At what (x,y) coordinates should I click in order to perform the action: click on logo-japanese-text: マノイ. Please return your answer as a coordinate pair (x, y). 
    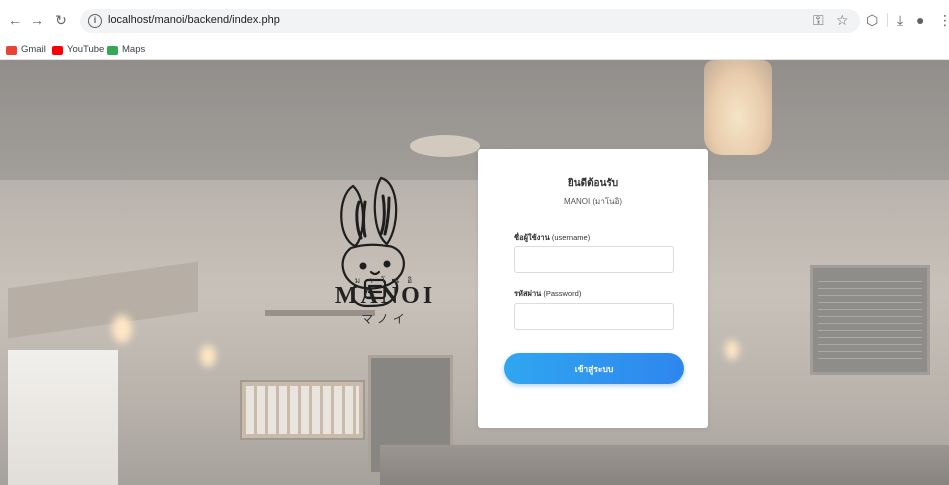
    Looking at the image, I should click on (385, 319).